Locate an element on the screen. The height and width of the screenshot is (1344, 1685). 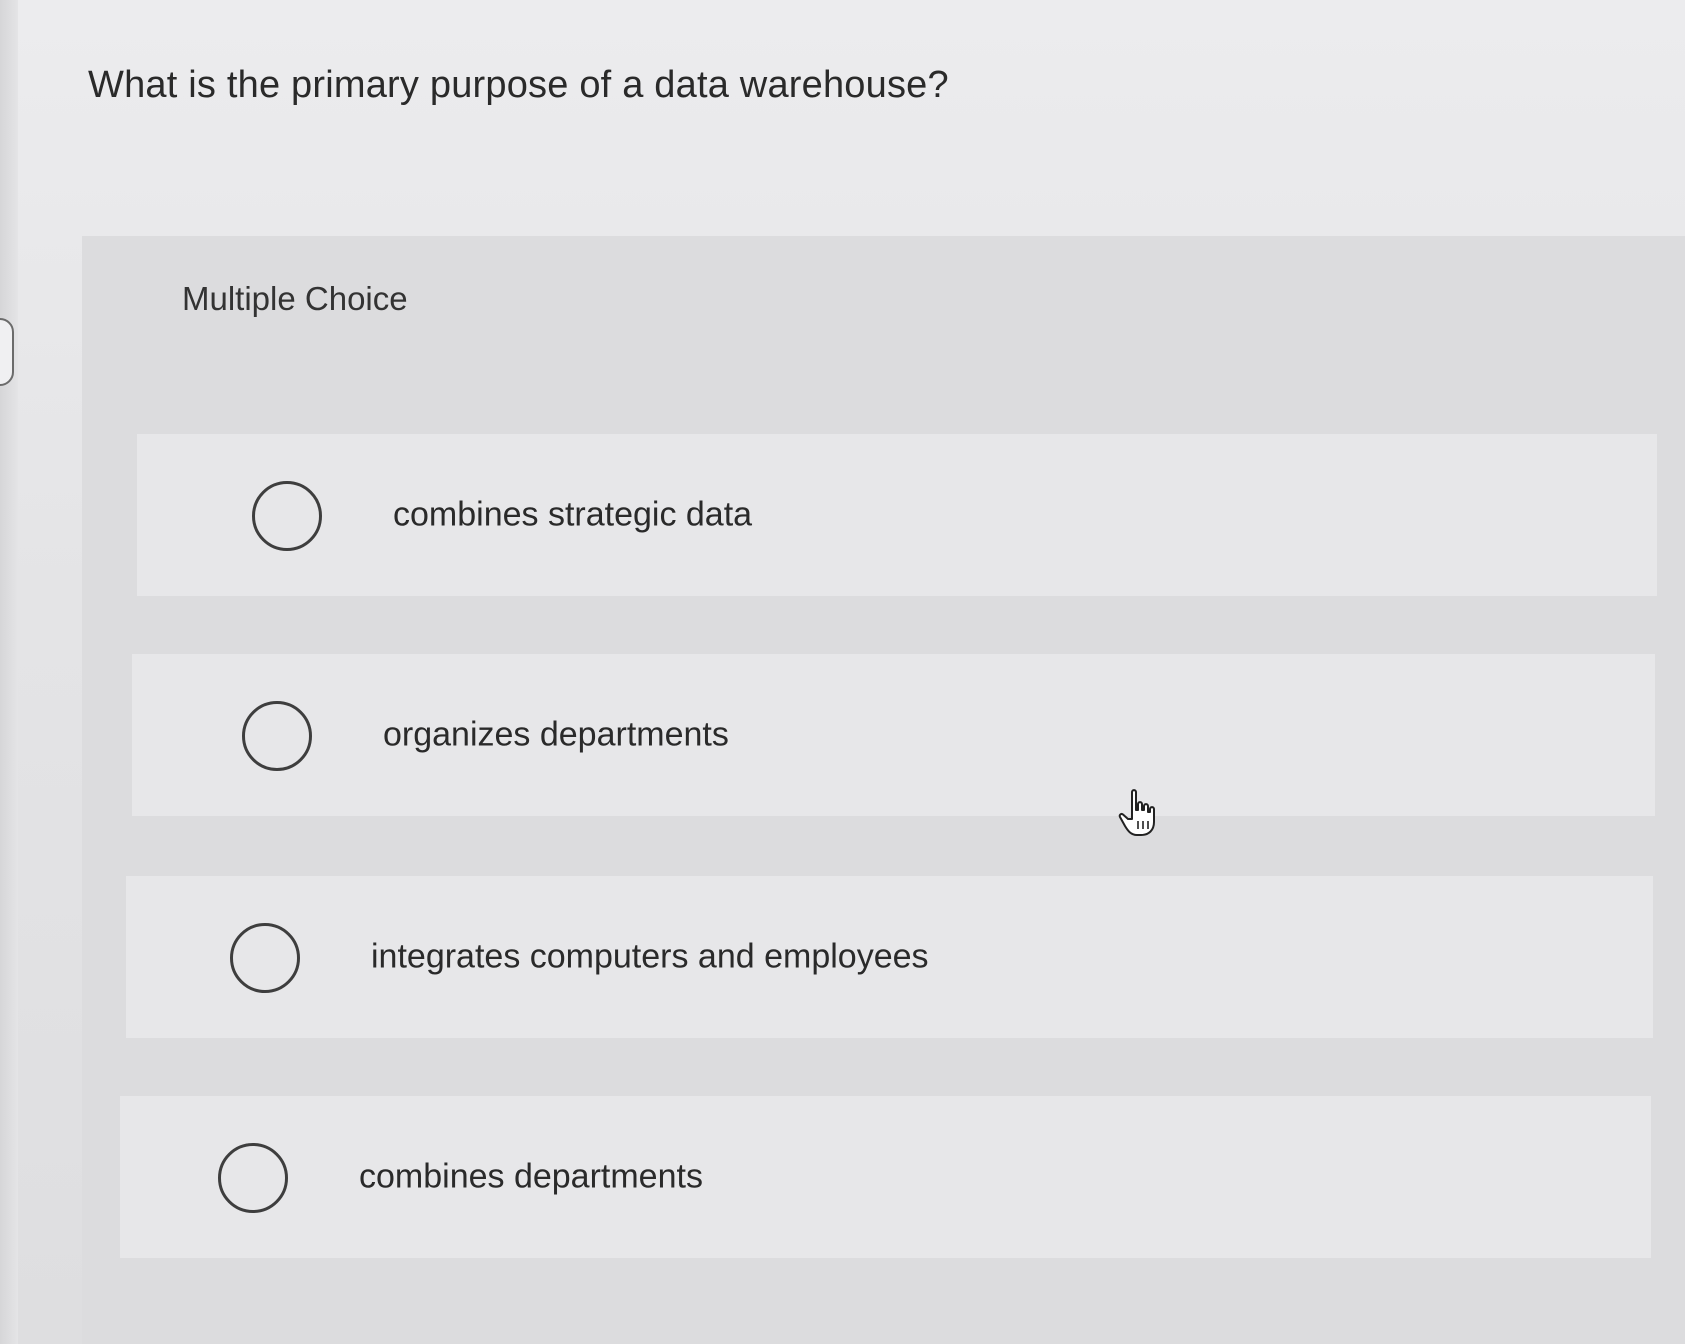
hand-pointer-icon is located at coordinates (1136, 812).